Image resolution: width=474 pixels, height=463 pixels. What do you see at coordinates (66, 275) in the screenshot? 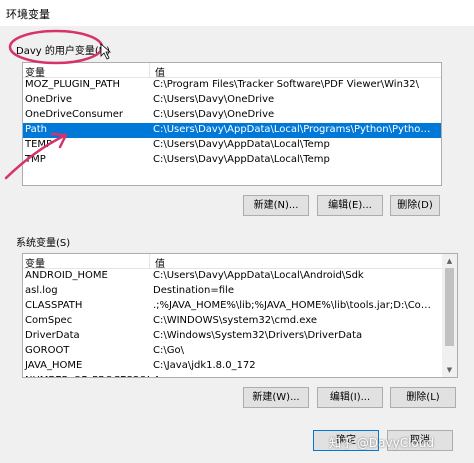
I see `variable-name: ANDROID_HOME` at bounding box center [66, 275].